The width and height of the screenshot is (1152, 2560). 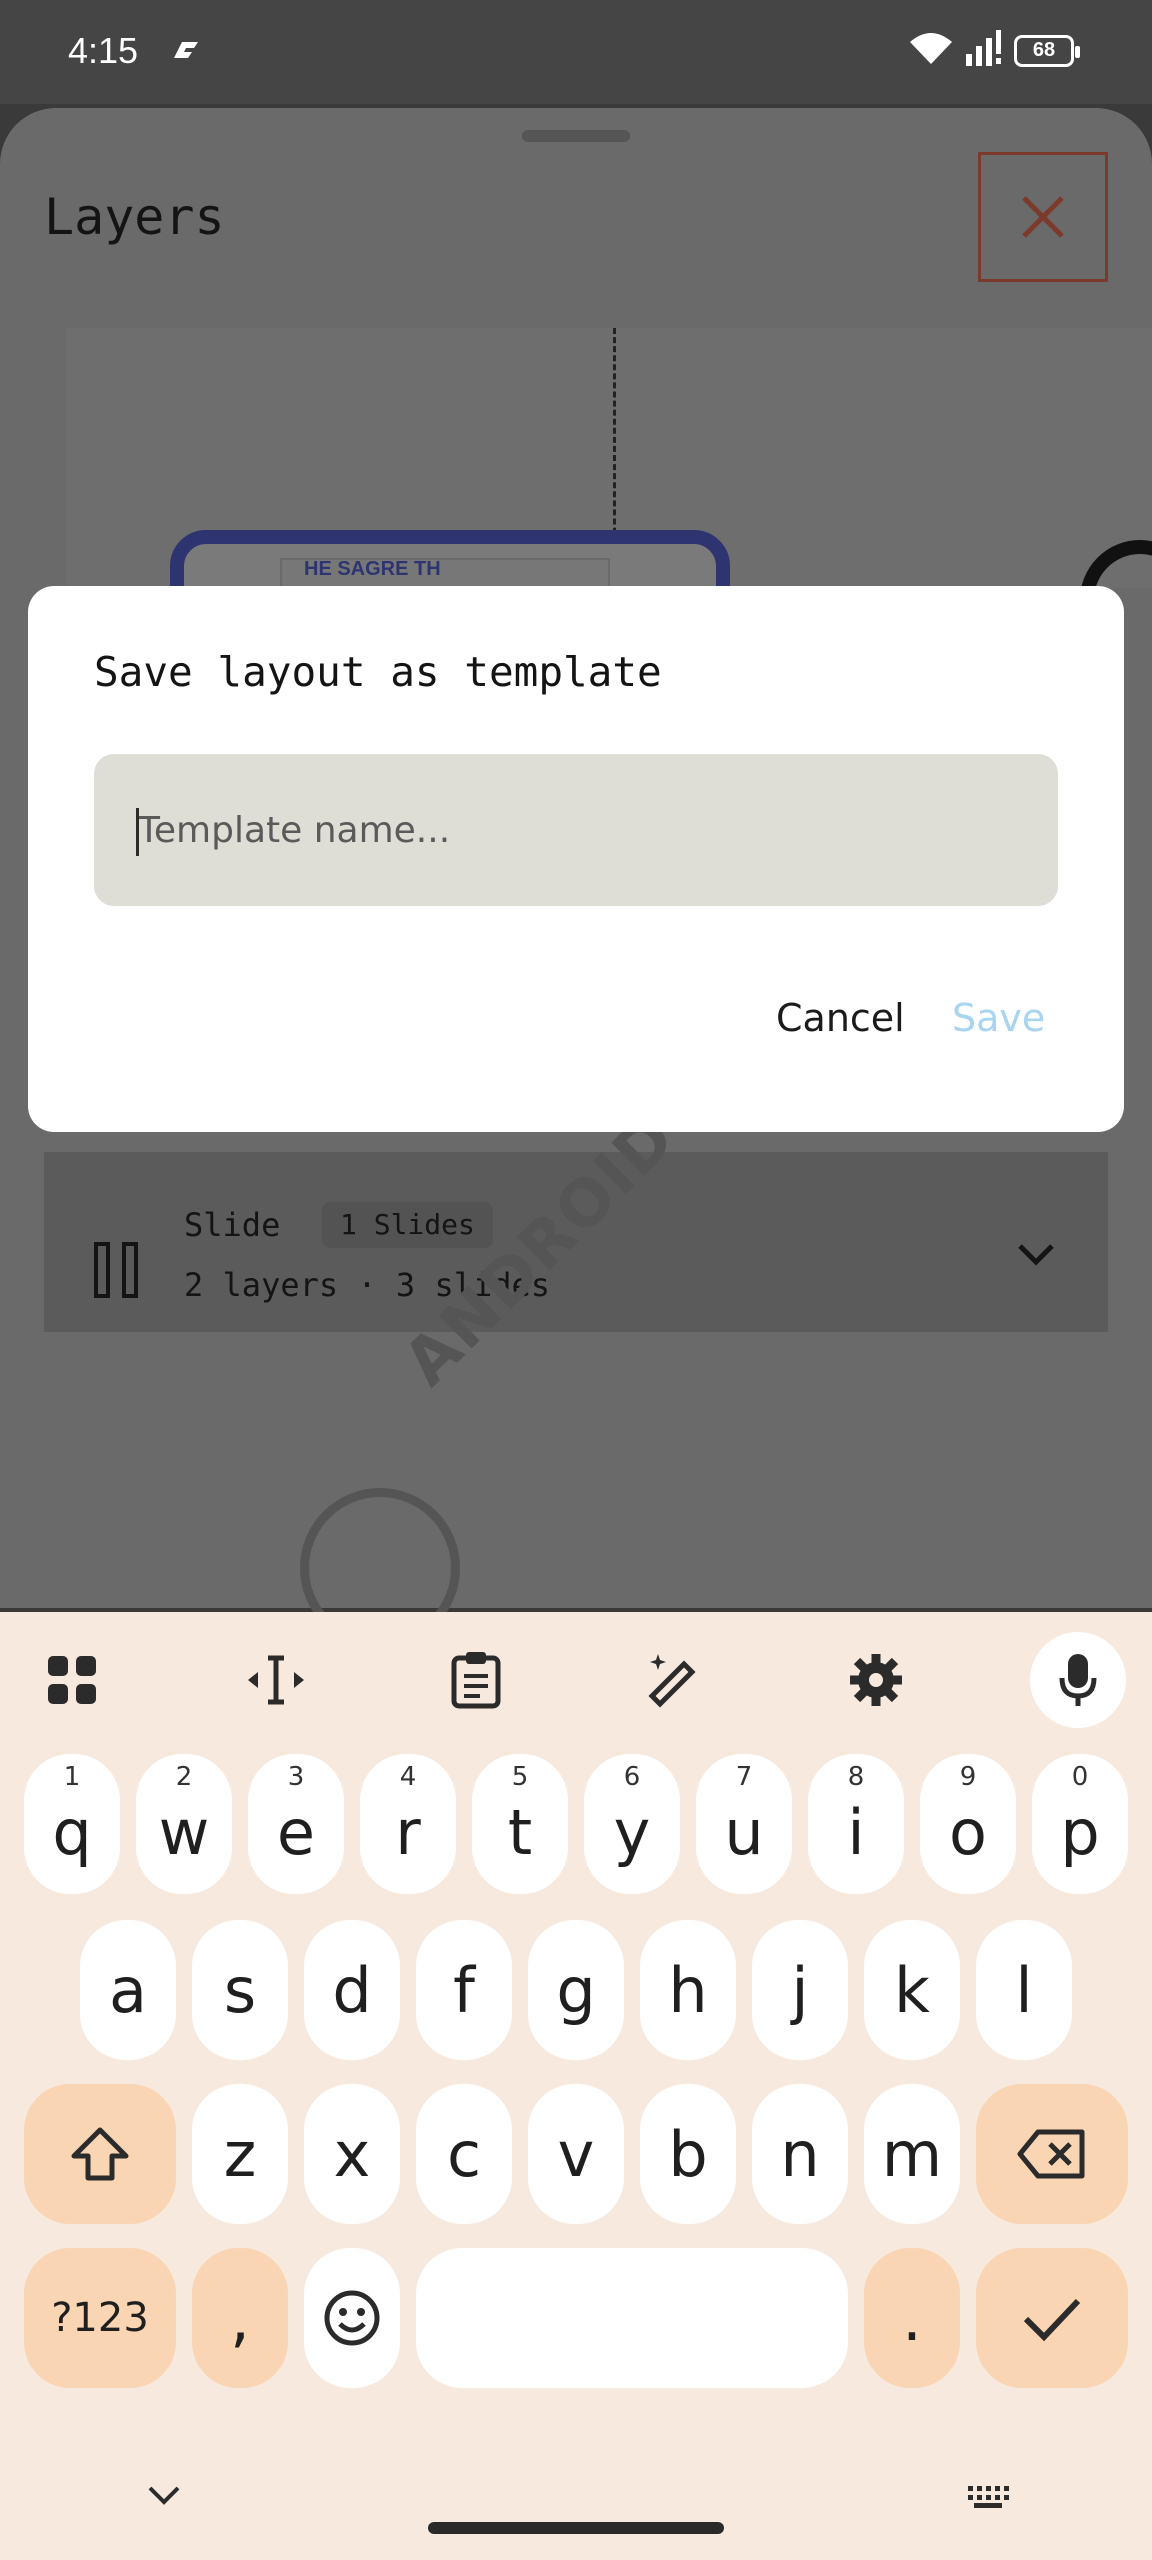 What do you see at coordinates (576, 52) in the screenshot?
I see `status-bar: 4:15 68` at bounding box center [576, 52].